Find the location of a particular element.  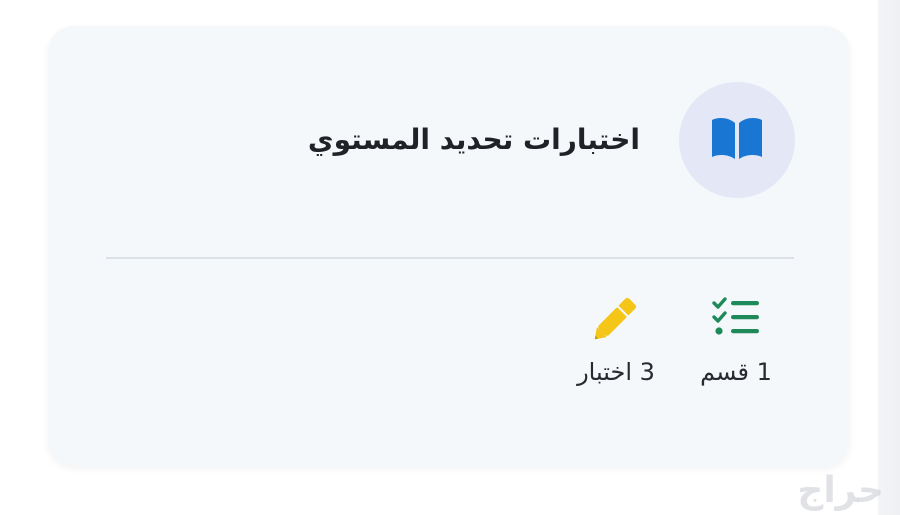

window-edge is located at coordinates (889, 257).